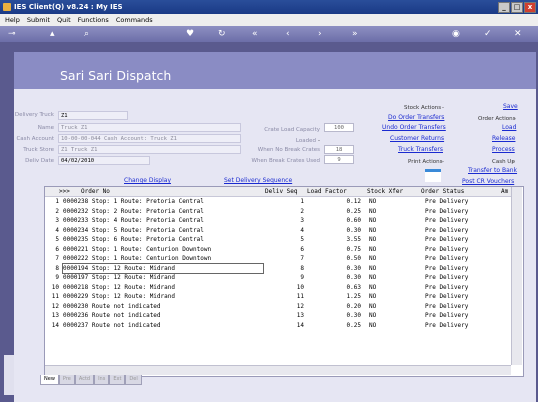 The height and width of the screenshot is (402, 538). I want to click on cancel-icon: ✕, so click(518, 34).